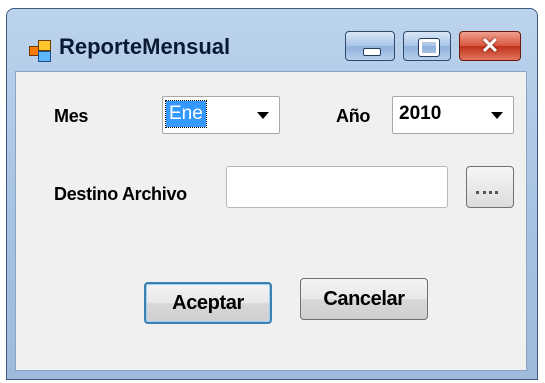 Image resolution: width=545 pixels, height=383 pixels. I want to click on window-title: ReporteMensual, so click(145, 46).